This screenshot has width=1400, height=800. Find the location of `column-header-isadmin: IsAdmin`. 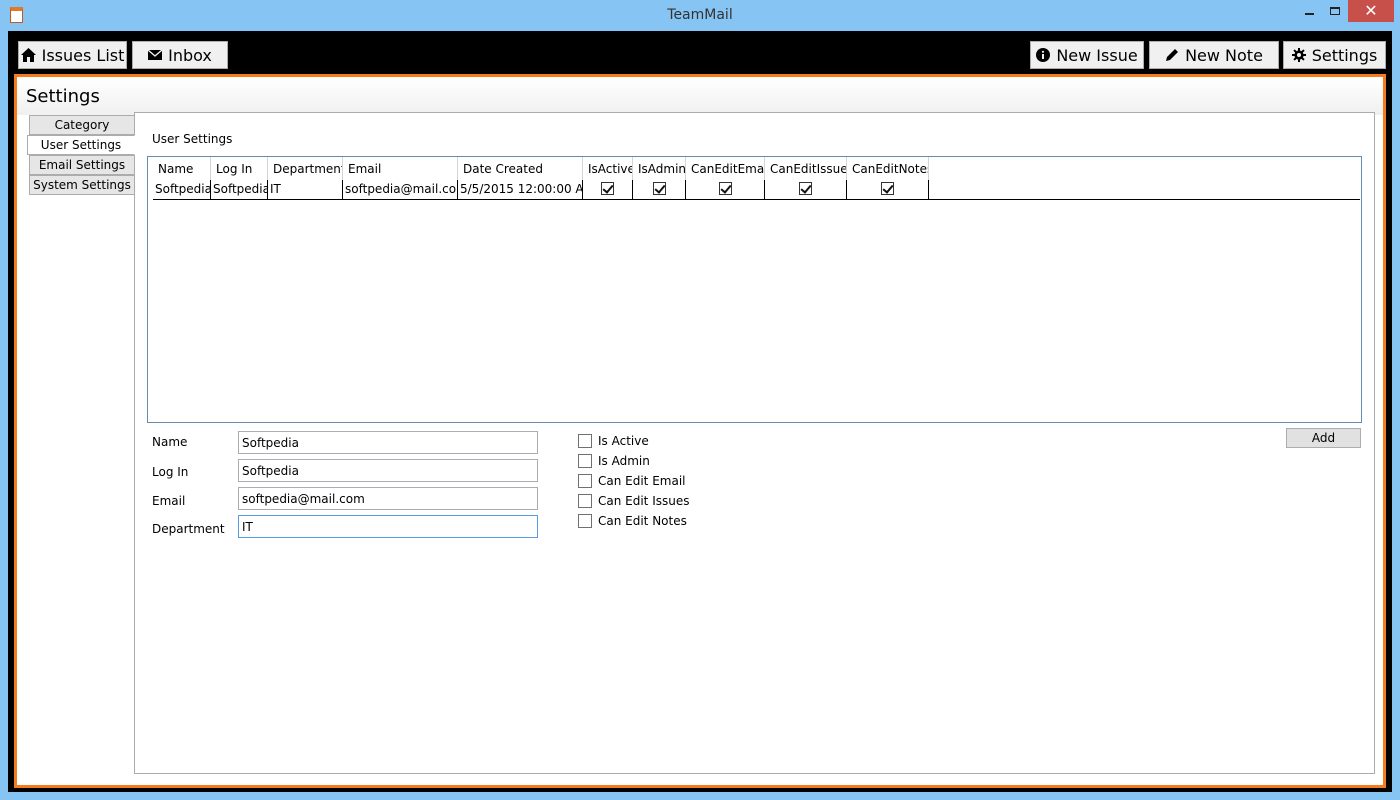

column-header-isadmin: IsAdmin is located at coordinates (659, 168).